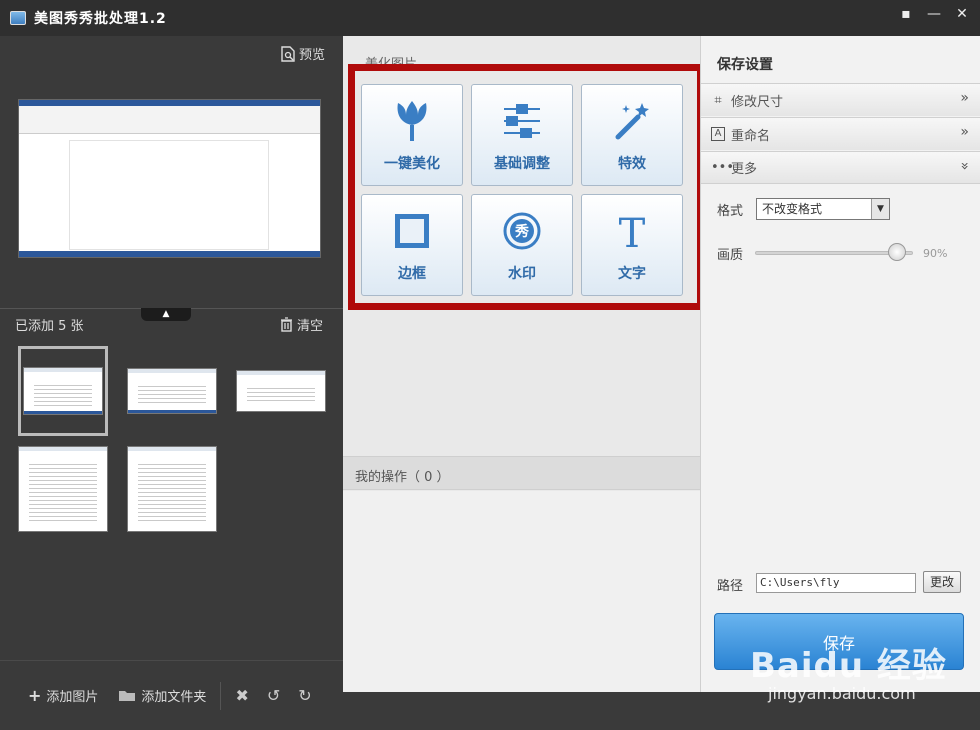 Image resolution: width=980 pixels, height=730 pixels. What do you see at coordinates (521, 473) in the screenshot?
I see `my-operations-header: 我的操作（ 0 ）` at bounding box center [521, 473].